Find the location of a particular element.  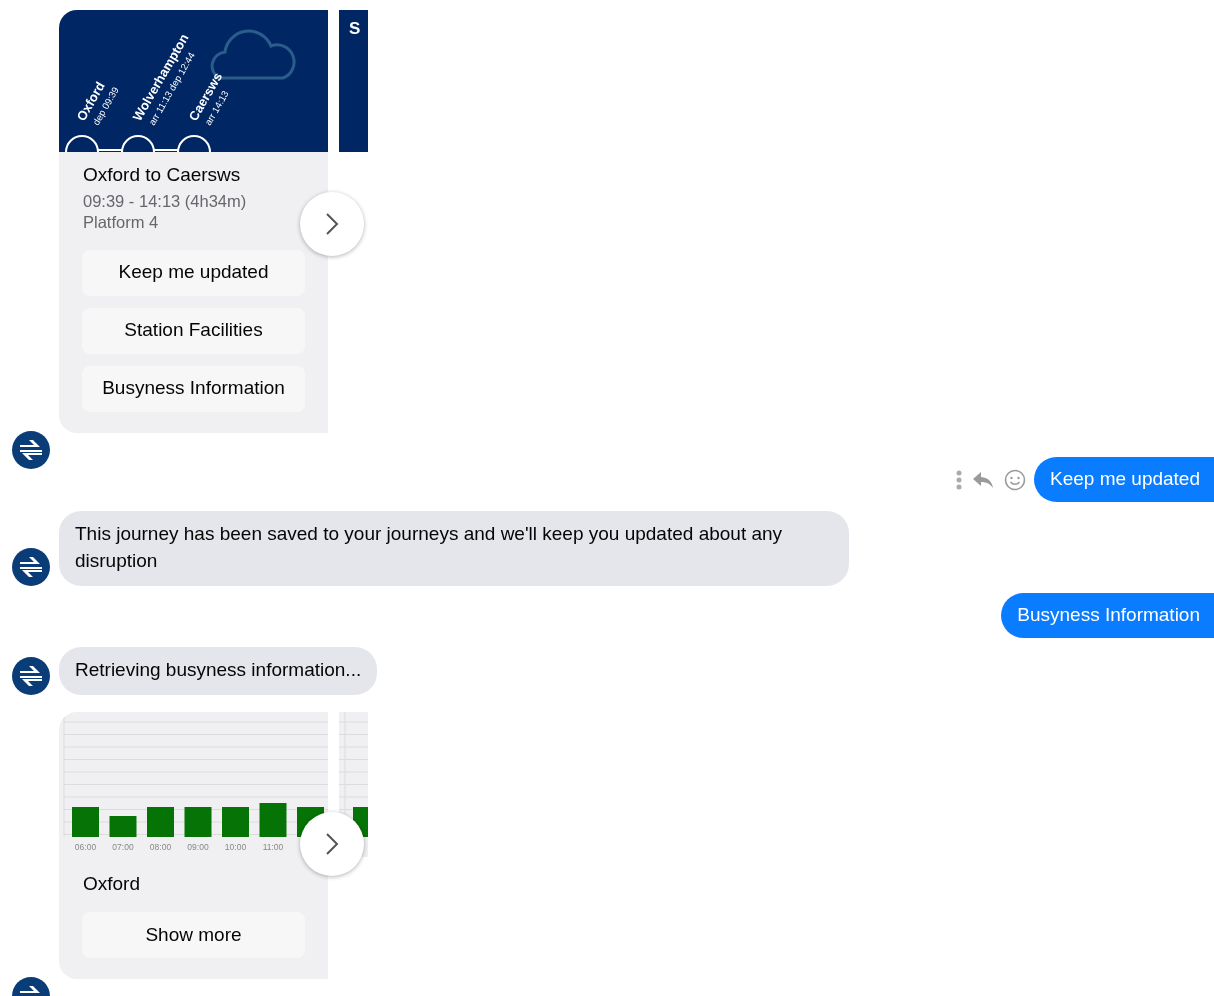

card-title: Oxford to Caersws is located at coordinates (162, 175).